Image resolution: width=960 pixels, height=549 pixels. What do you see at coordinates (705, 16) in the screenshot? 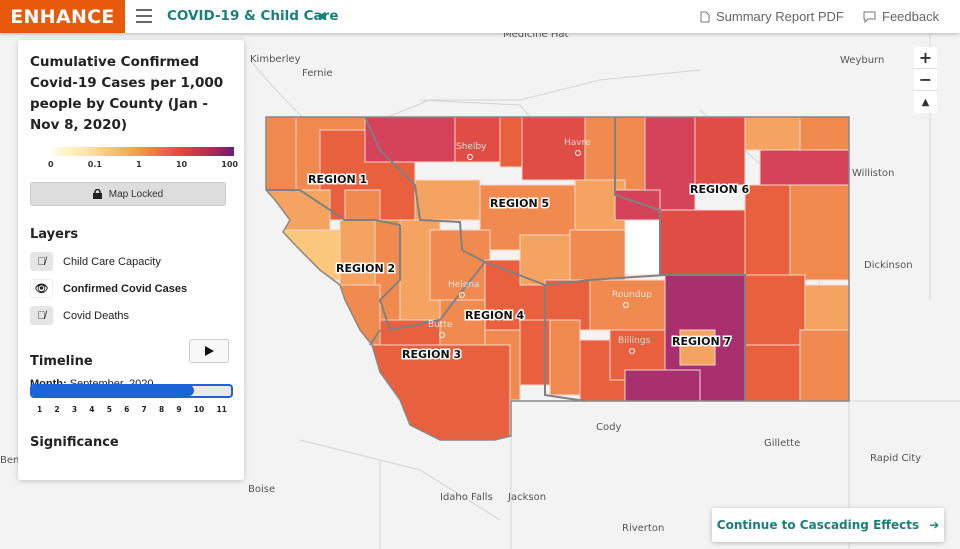
I see `pdf-file-icon` at bounding box center [705, 16].